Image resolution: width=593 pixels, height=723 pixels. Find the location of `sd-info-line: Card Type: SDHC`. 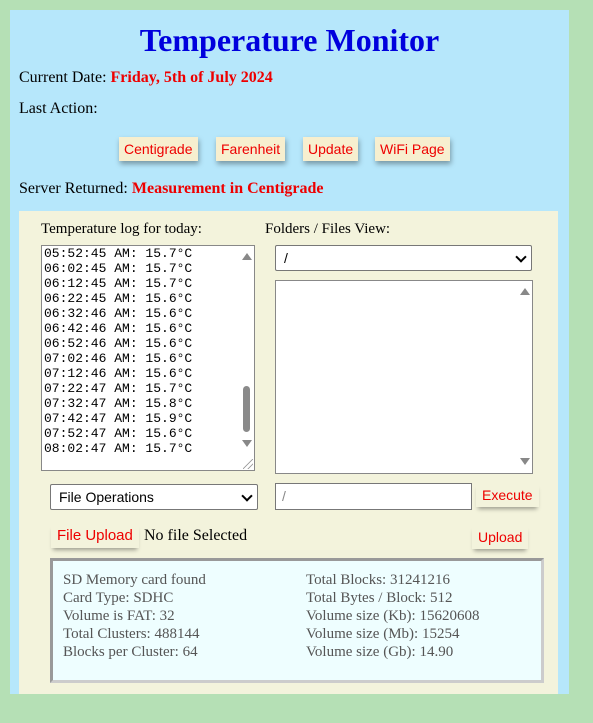

sd-info-line: Card Type: SDHC is located at coordinates (118, 598).